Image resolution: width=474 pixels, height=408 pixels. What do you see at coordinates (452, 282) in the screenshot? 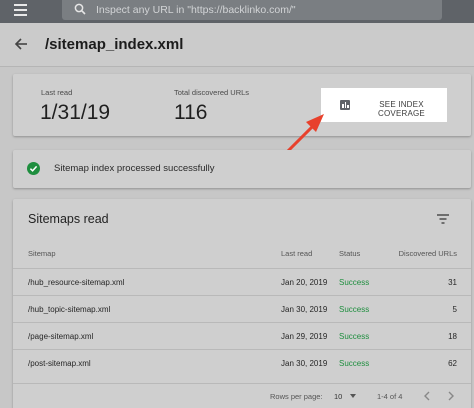
I see `cell-discovered-urls: 31` at bounding box center [452, 282].